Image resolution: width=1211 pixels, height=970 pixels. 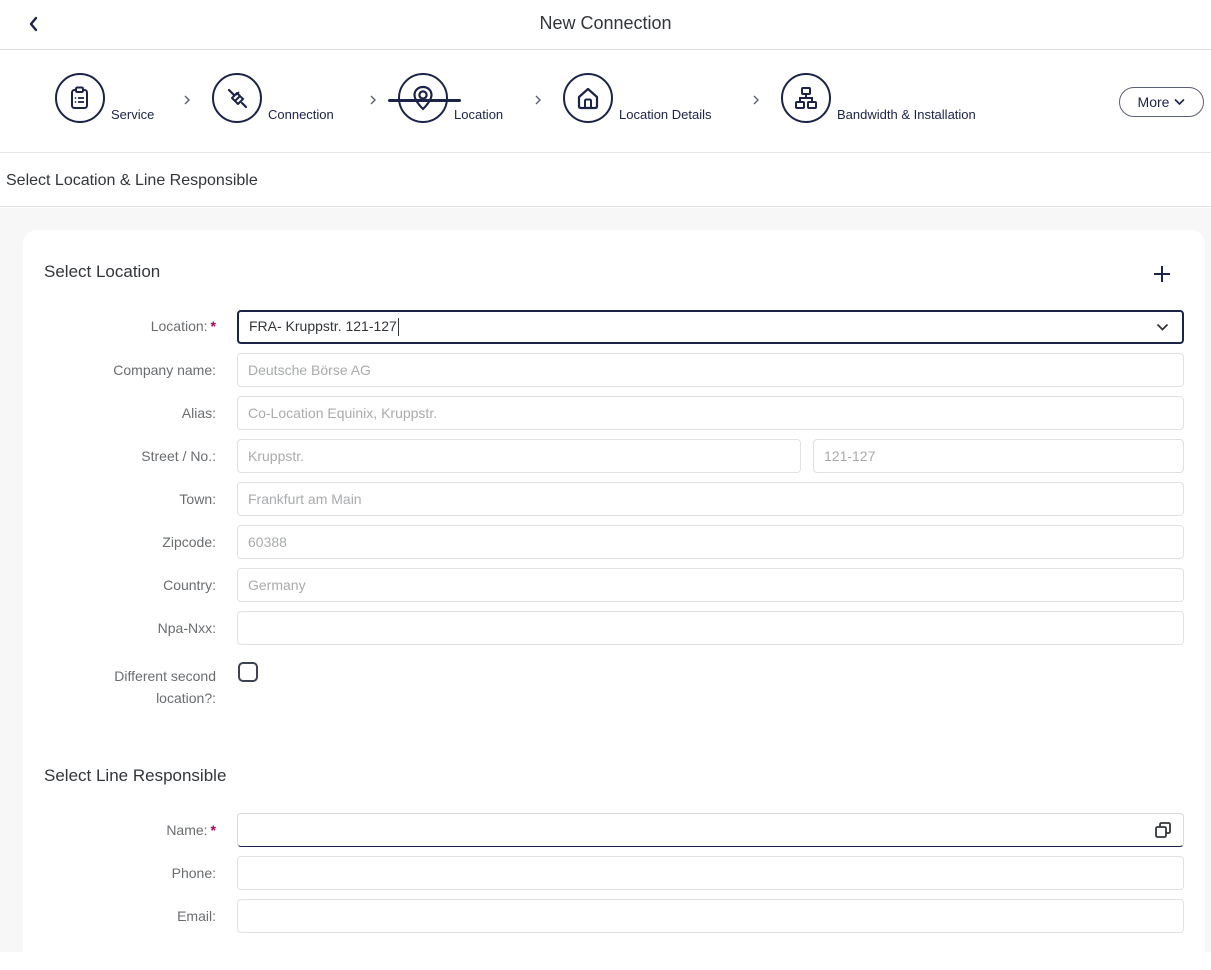 I want to click on step-label: Location, so click(x=479, y=114).